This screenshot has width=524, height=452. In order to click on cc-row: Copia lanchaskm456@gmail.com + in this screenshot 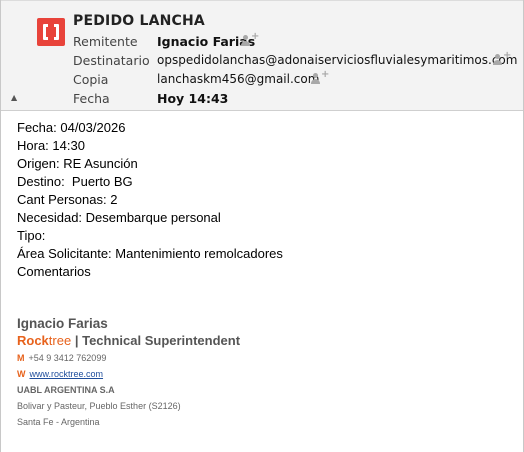, I will do `click(203, 79)`.